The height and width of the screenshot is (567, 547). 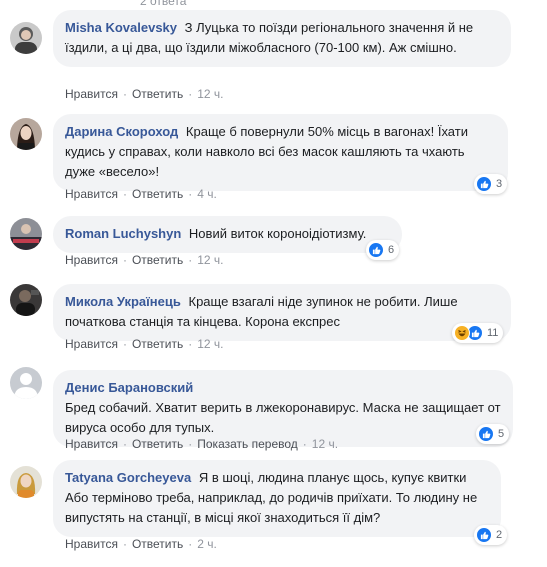 What do you see at coordinates (123, 301) in the screenshot?
I see `comment-author: Микола Українець` at bounding box center [123, 301].